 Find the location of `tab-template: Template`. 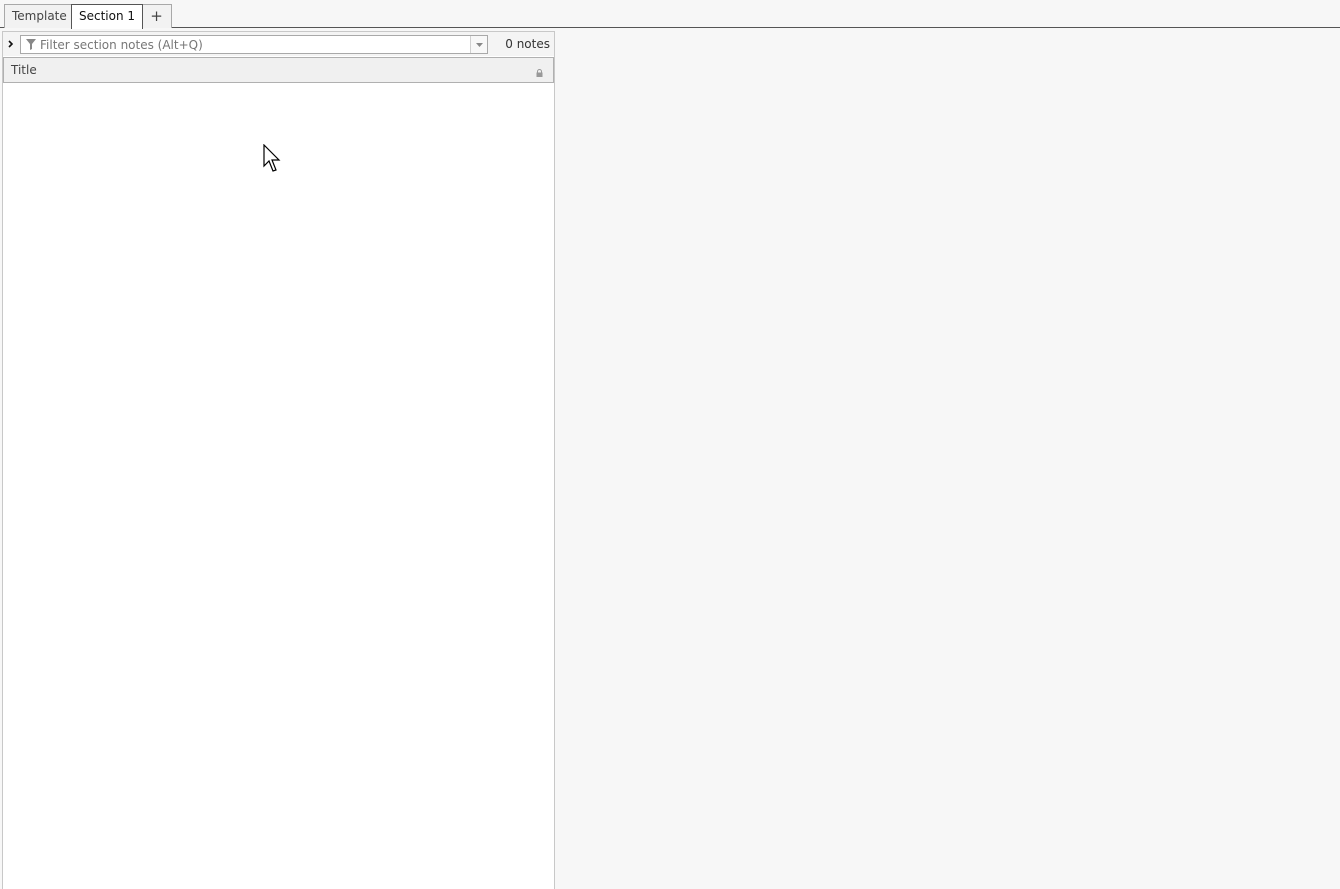

tab-template: Template is located at coordinates (39, 16).